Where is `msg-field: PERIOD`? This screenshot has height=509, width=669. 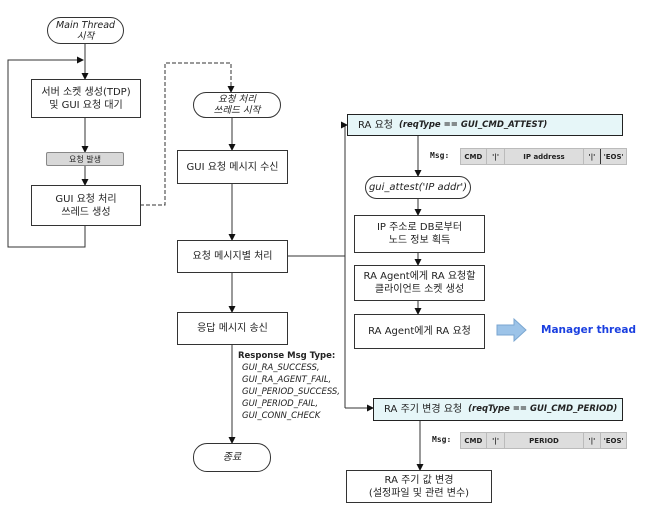 msg-field: PERIOD is located at coordinates (544, 440).